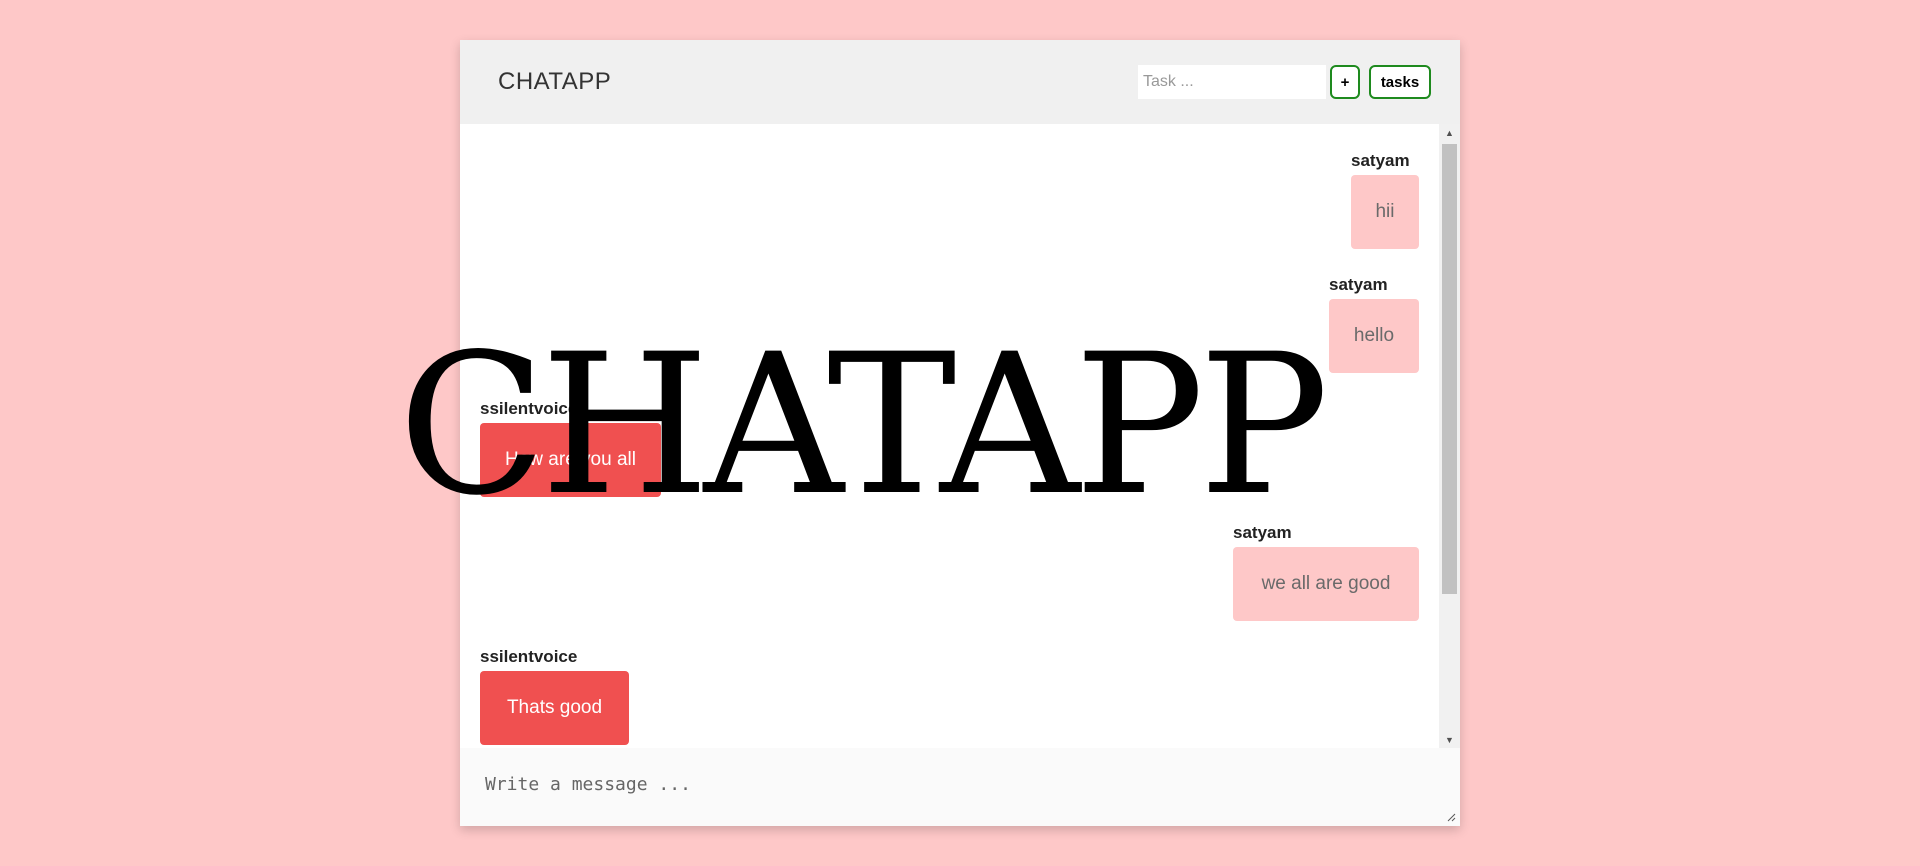  I want to click on message-bubble: Thats good, so click(554, 708).